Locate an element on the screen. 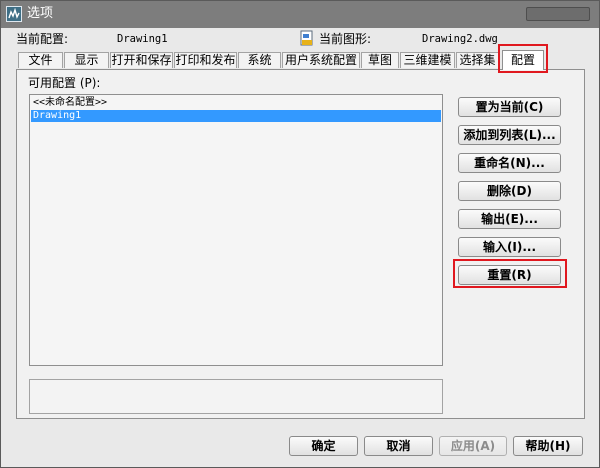 This screenshot has height=468, width=600. apply-button: 应用(A) is located at coordinates (473, 446).